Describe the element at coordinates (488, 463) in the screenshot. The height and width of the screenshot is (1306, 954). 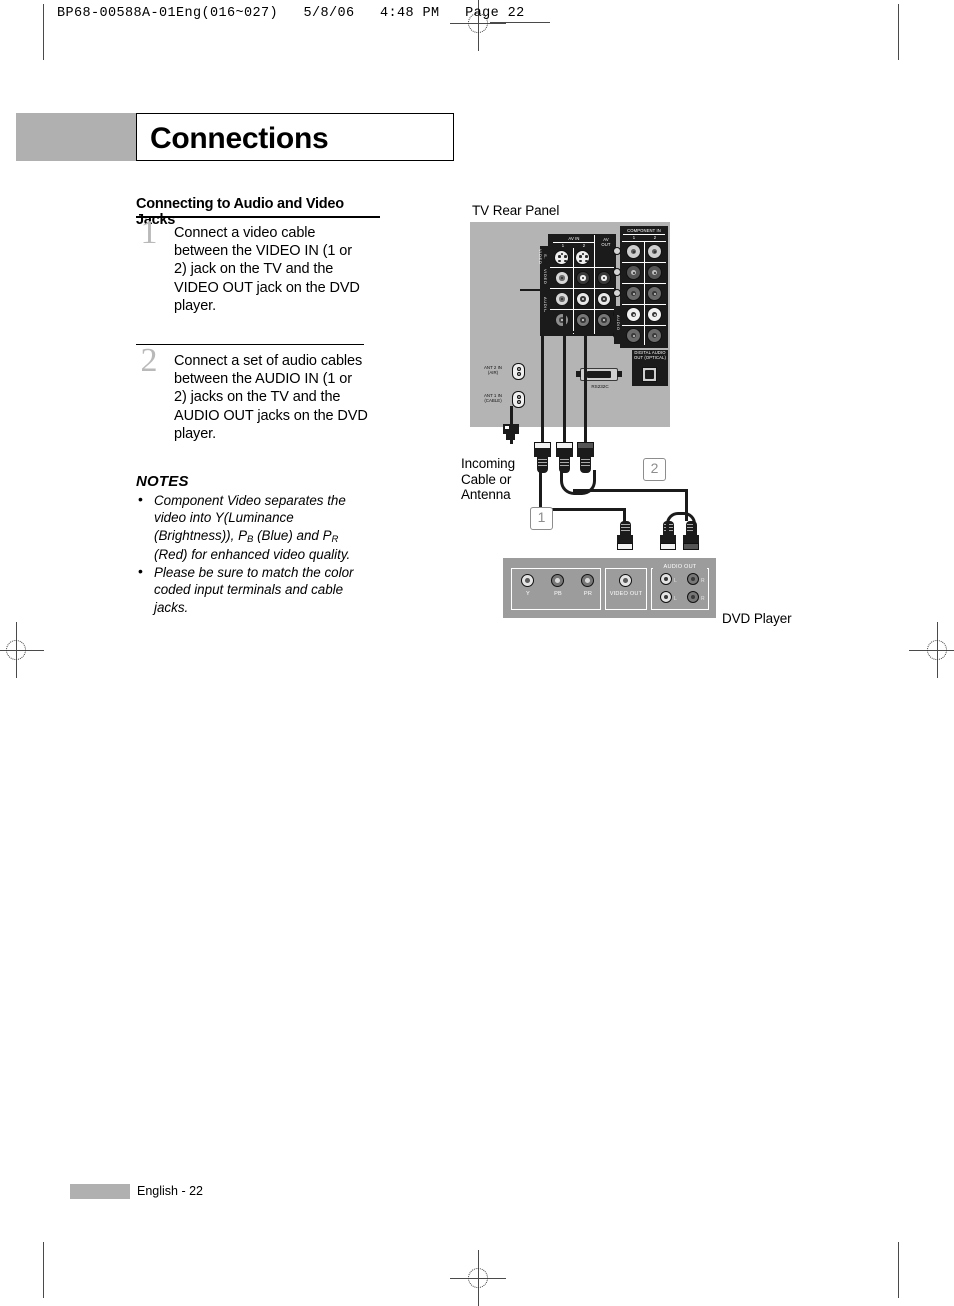
I see `antenna-caption-line-1: Incoming` at that location.